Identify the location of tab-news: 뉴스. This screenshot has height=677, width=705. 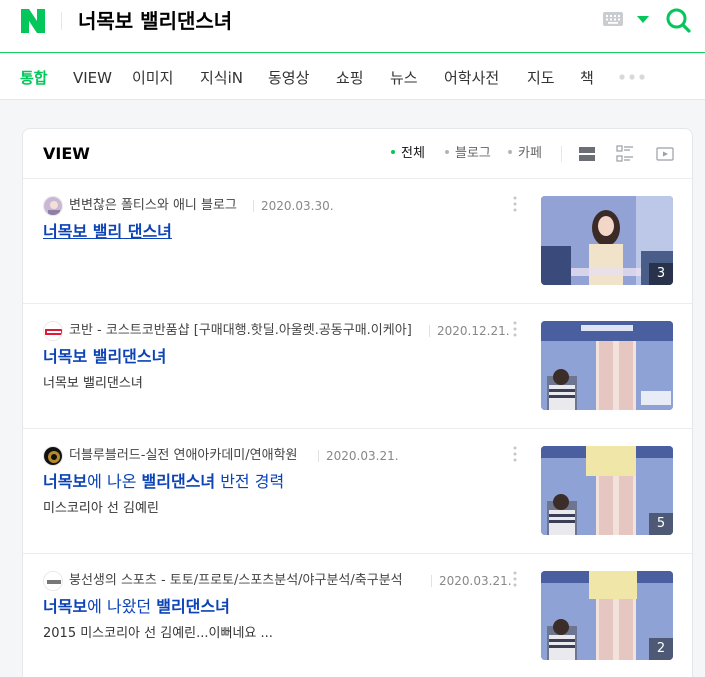
(404, 78).